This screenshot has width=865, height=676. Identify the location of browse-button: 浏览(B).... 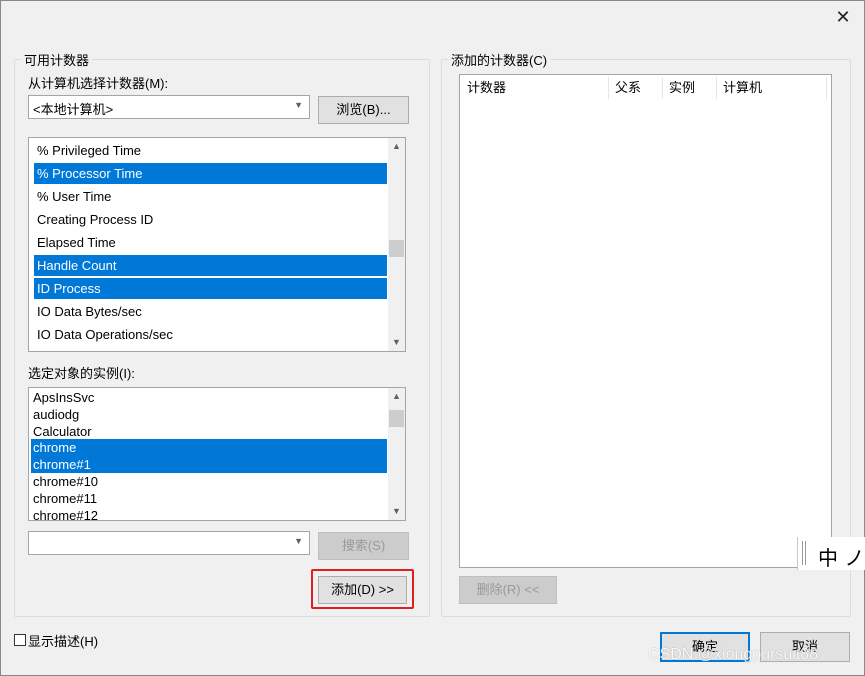
(363, 110).